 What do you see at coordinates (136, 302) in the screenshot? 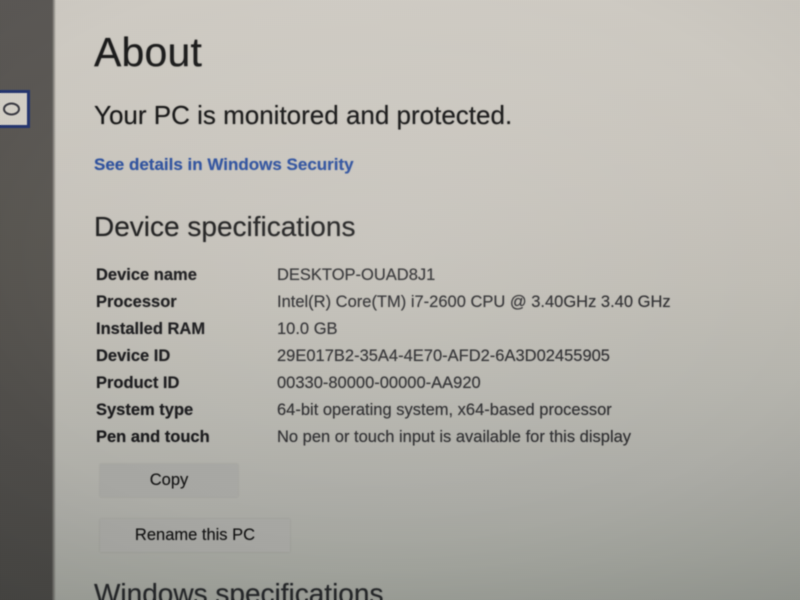
I see `spec-label-processor: Processor` at bounding box center [136, 302].